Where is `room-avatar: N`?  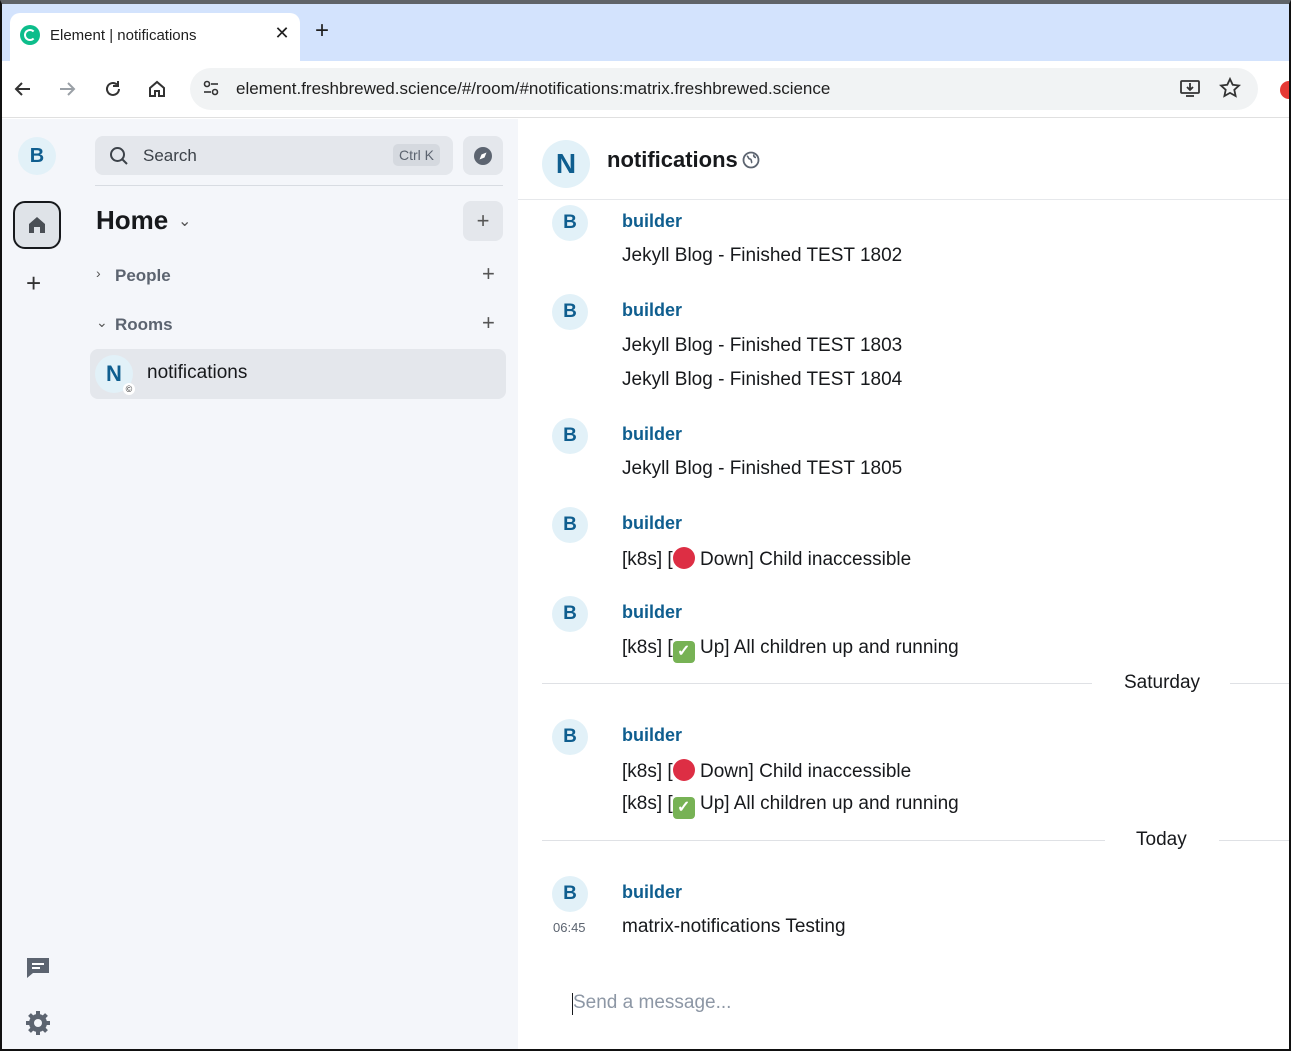 room-avatar: N is located at coordinates (566, 164).